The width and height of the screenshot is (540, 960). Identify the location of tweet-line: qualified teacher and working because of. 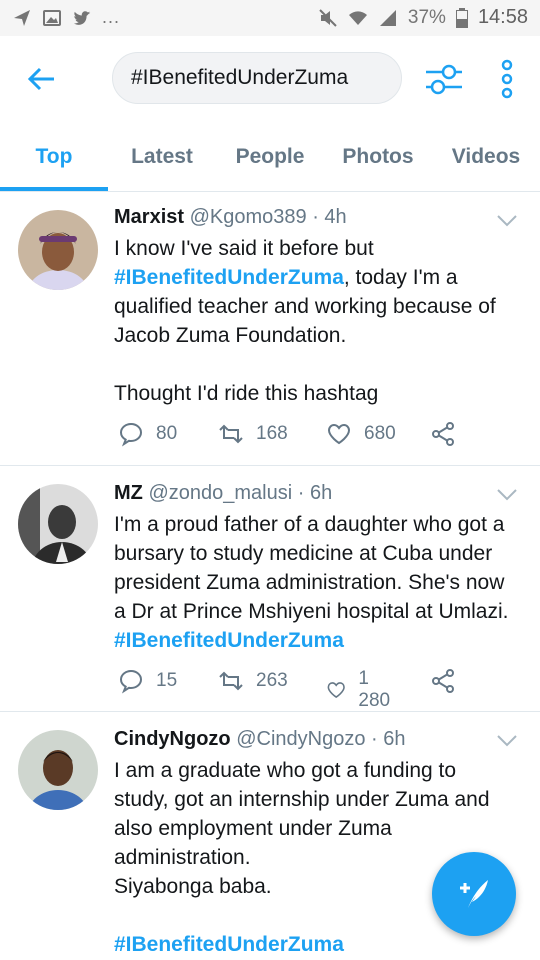
(305, 306).